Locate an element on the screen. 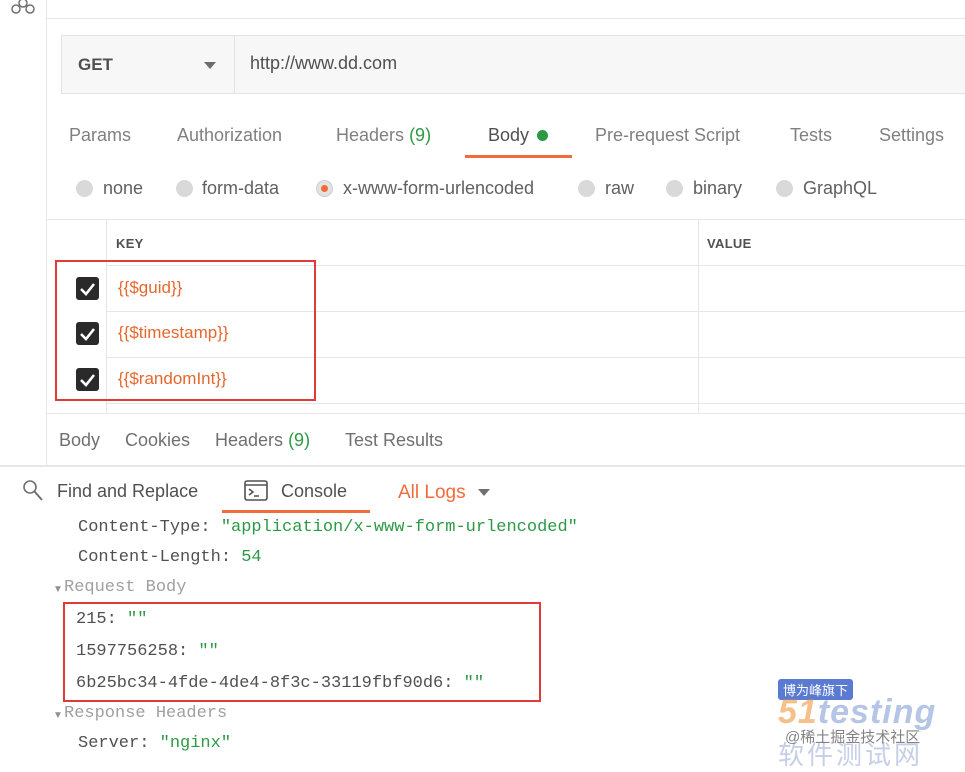 The width and height of the screenshot is (965, 772). url-input: http://www.dd.com is located at coordinates (323, 63).